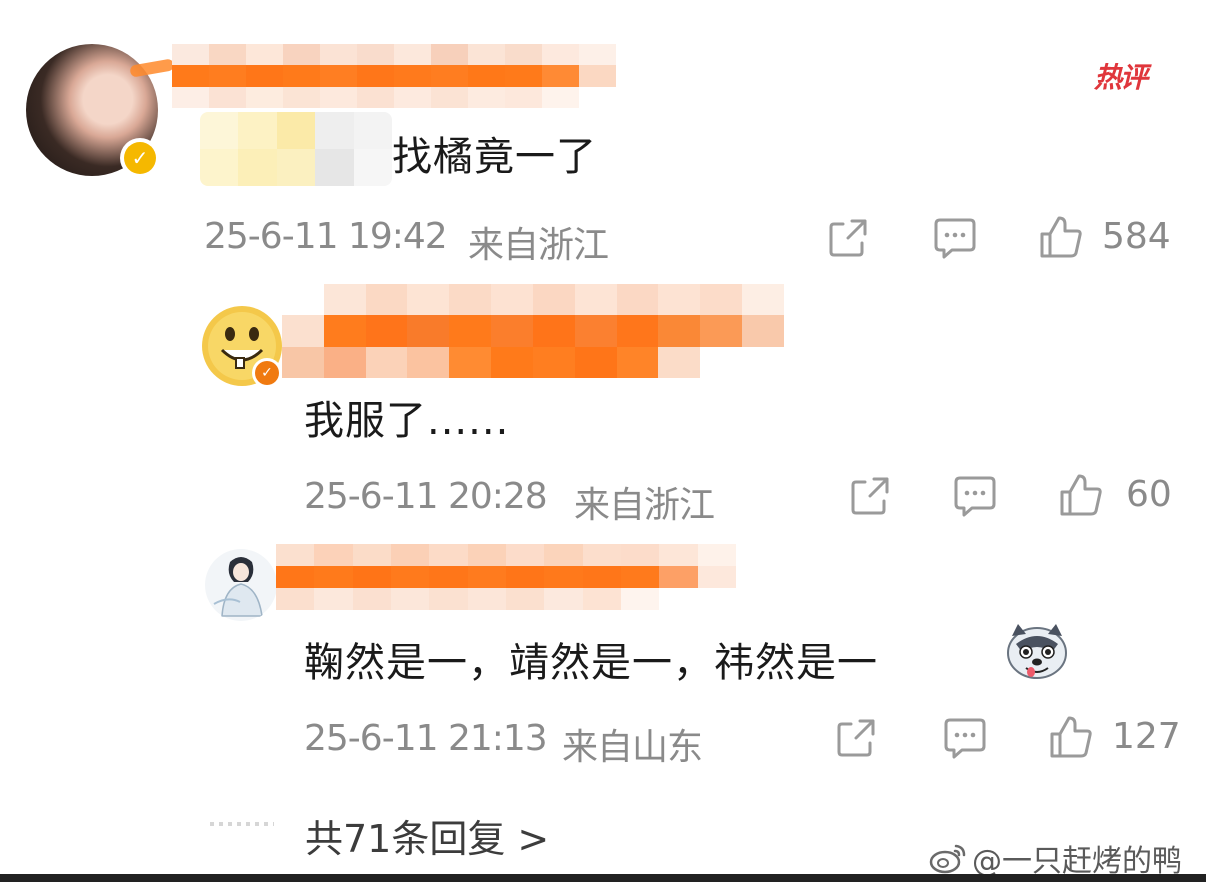  What do you see at coordinates (427, 835) in the screenshot?
I see `view-replies-link: 共71条回复 >` at bounding box center [427, 835].